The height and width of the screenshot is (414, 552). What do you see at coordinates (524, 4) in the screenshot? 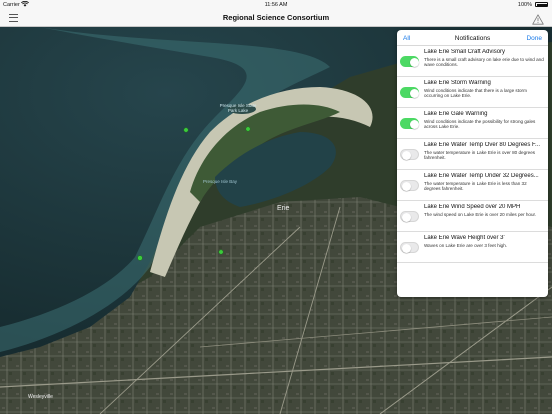
I see `battery-percent: 100%` at bounding box center [524, 4].